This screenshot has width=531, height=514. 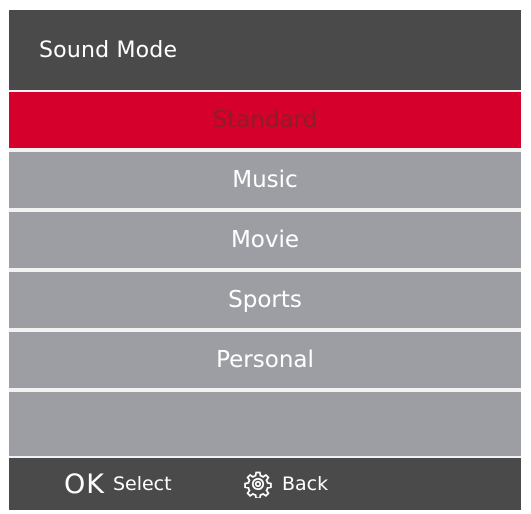 I want to click on footer-bar: OK Select Back, so click(x=265, y=484).